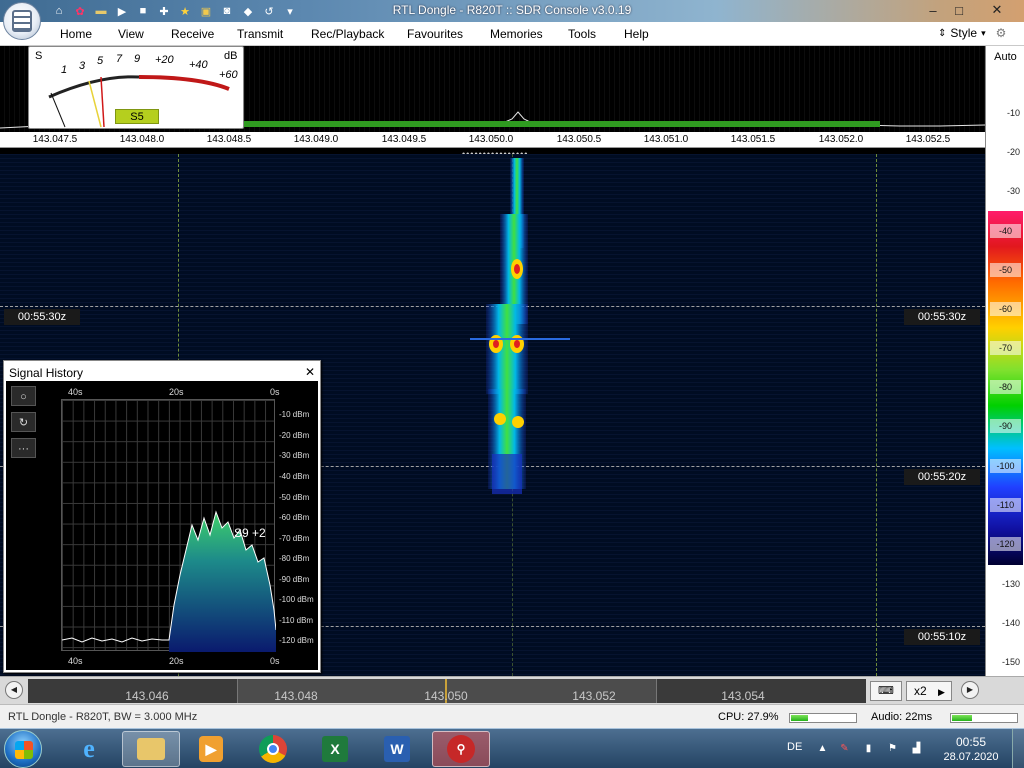  What do you see at coordinates (666, 139) in the screenshot?
I see `frequency-tick: 143.051.0` at bounding box center [666, 139].